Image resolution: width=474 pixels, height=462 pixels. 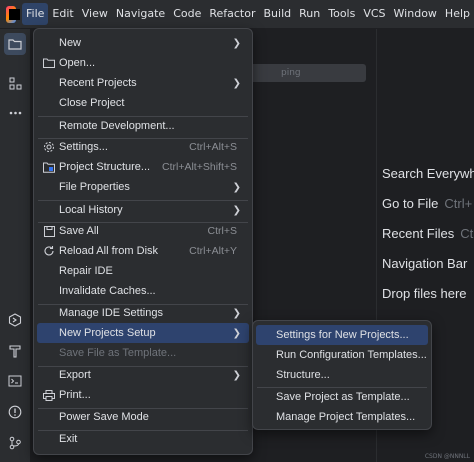 I want to click on build-hammer-icon, so click(x=15, y=351).